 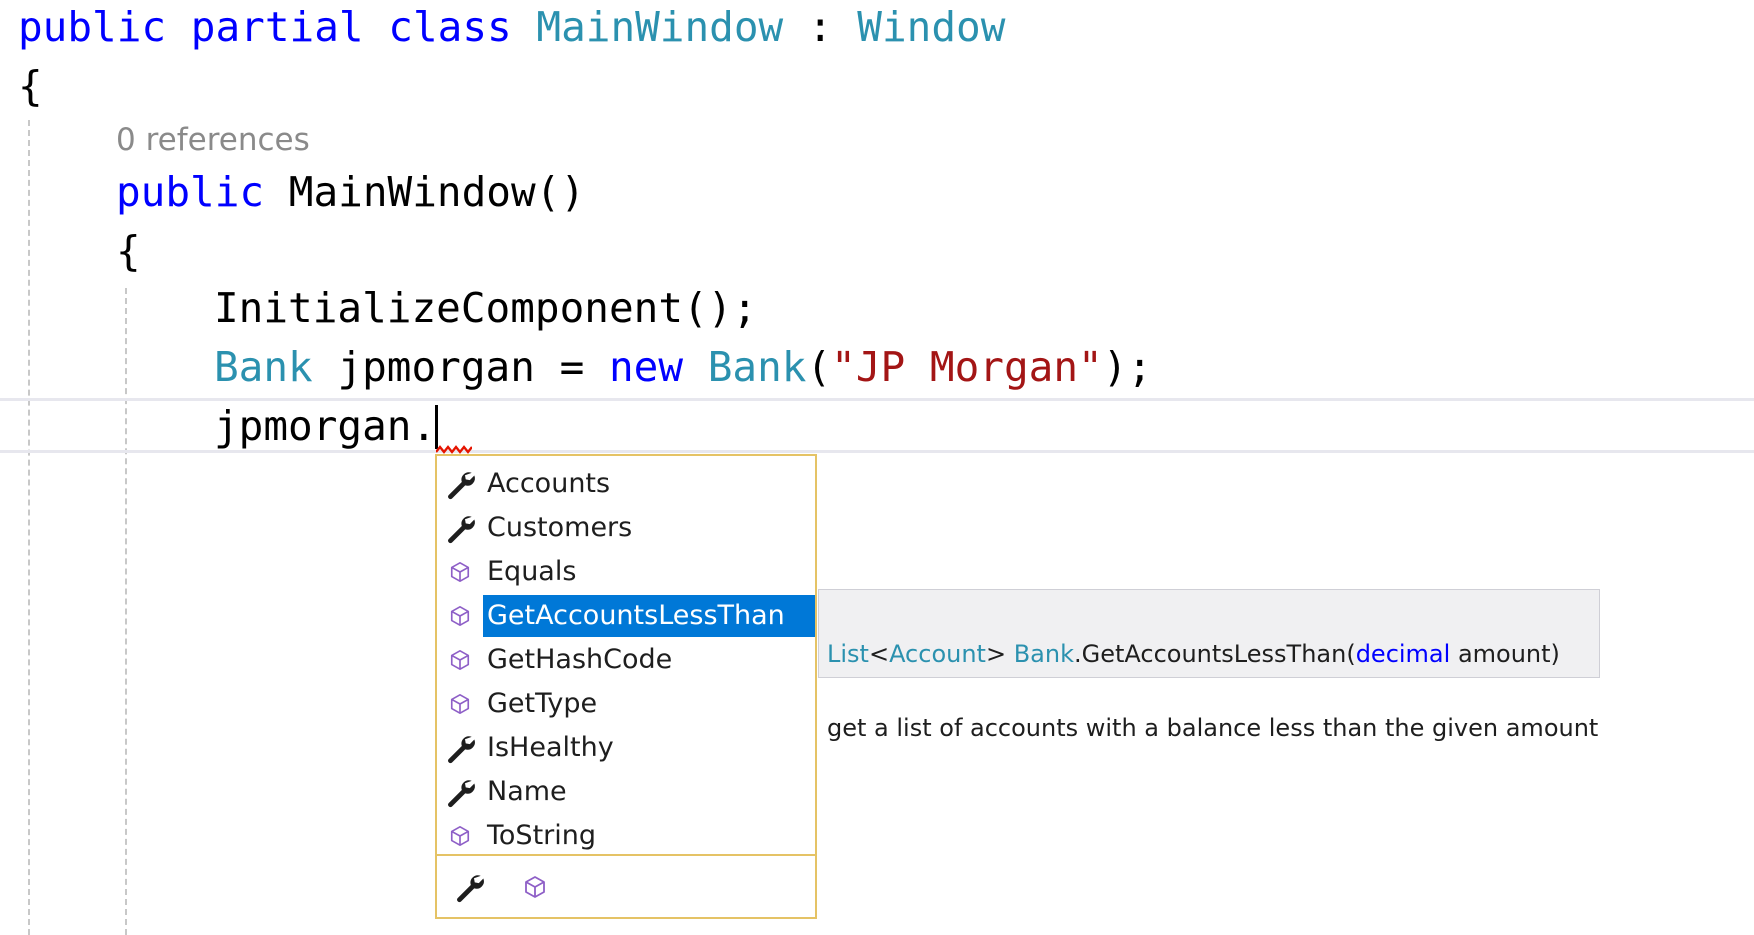 I want to click on completion-item-label: Customers, so click(x=560, y=527).